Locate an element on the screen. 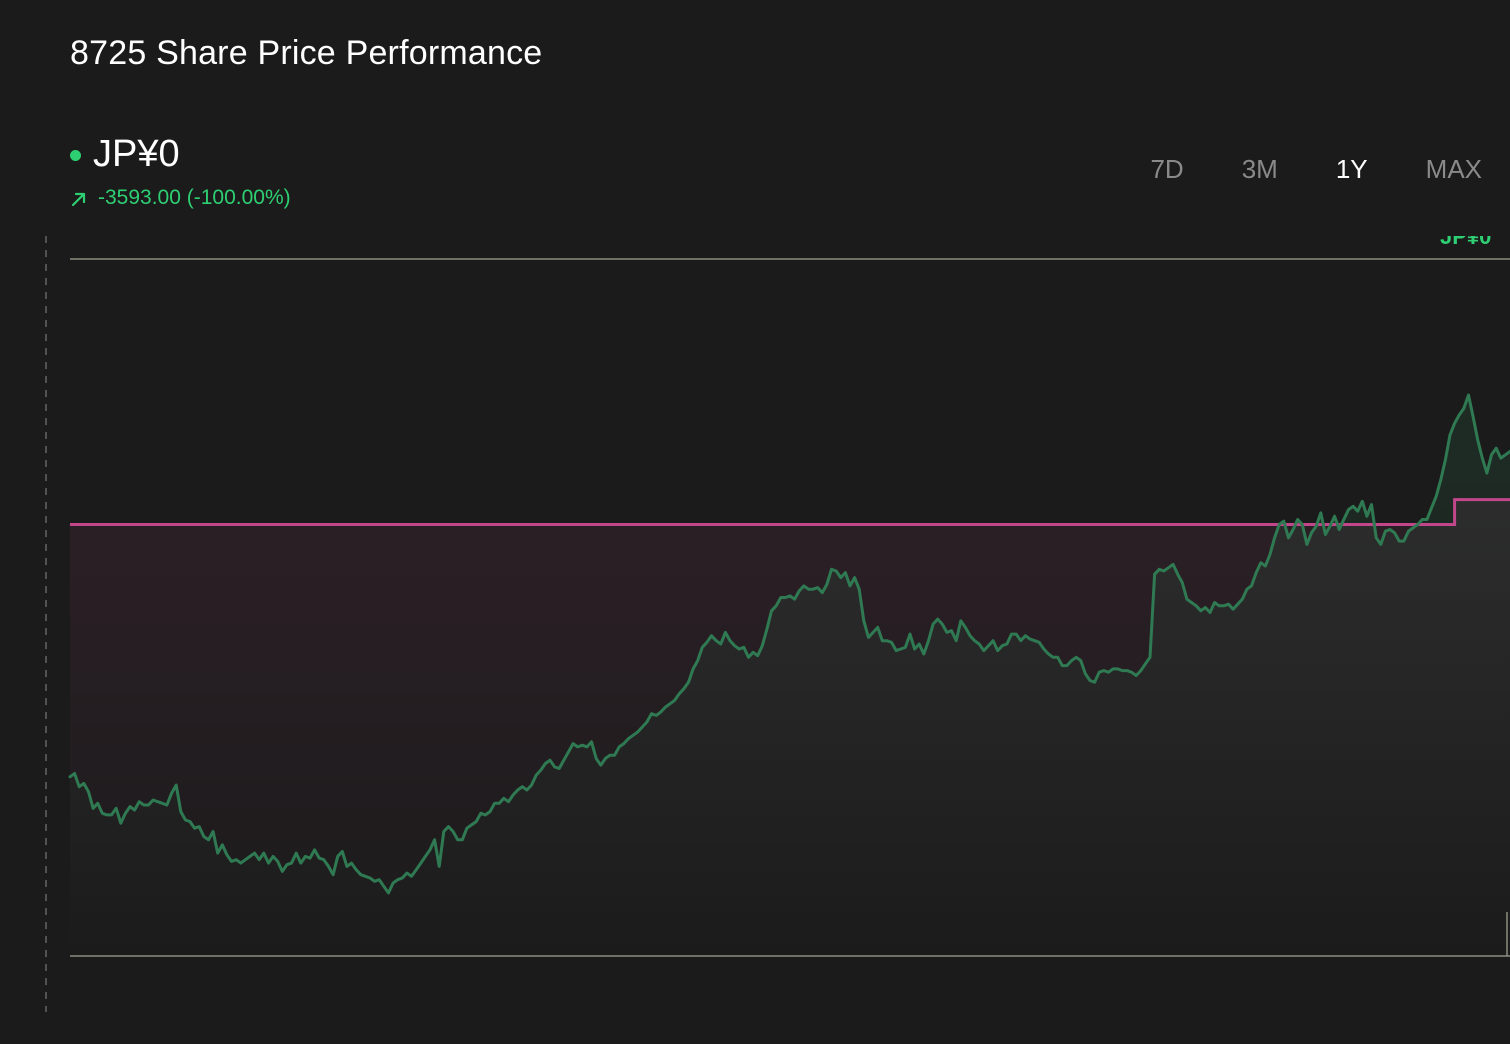 The image size is (1510, 1044). reference-line is located at coordinates (790, 512).